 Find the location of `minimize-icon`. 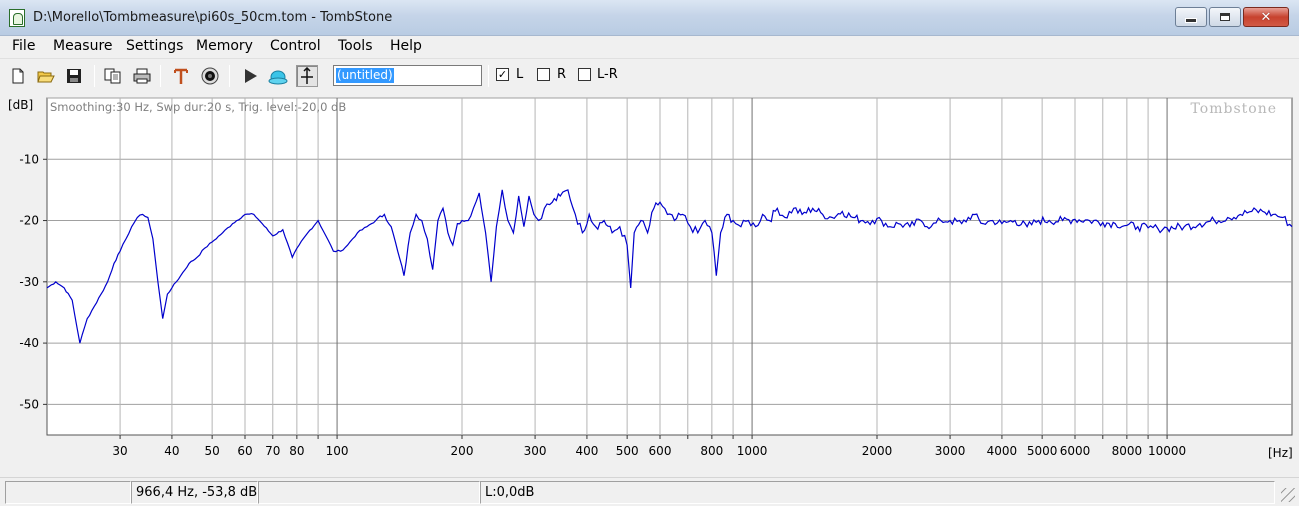

minimize-icon is located at coordinates (1191, 20).